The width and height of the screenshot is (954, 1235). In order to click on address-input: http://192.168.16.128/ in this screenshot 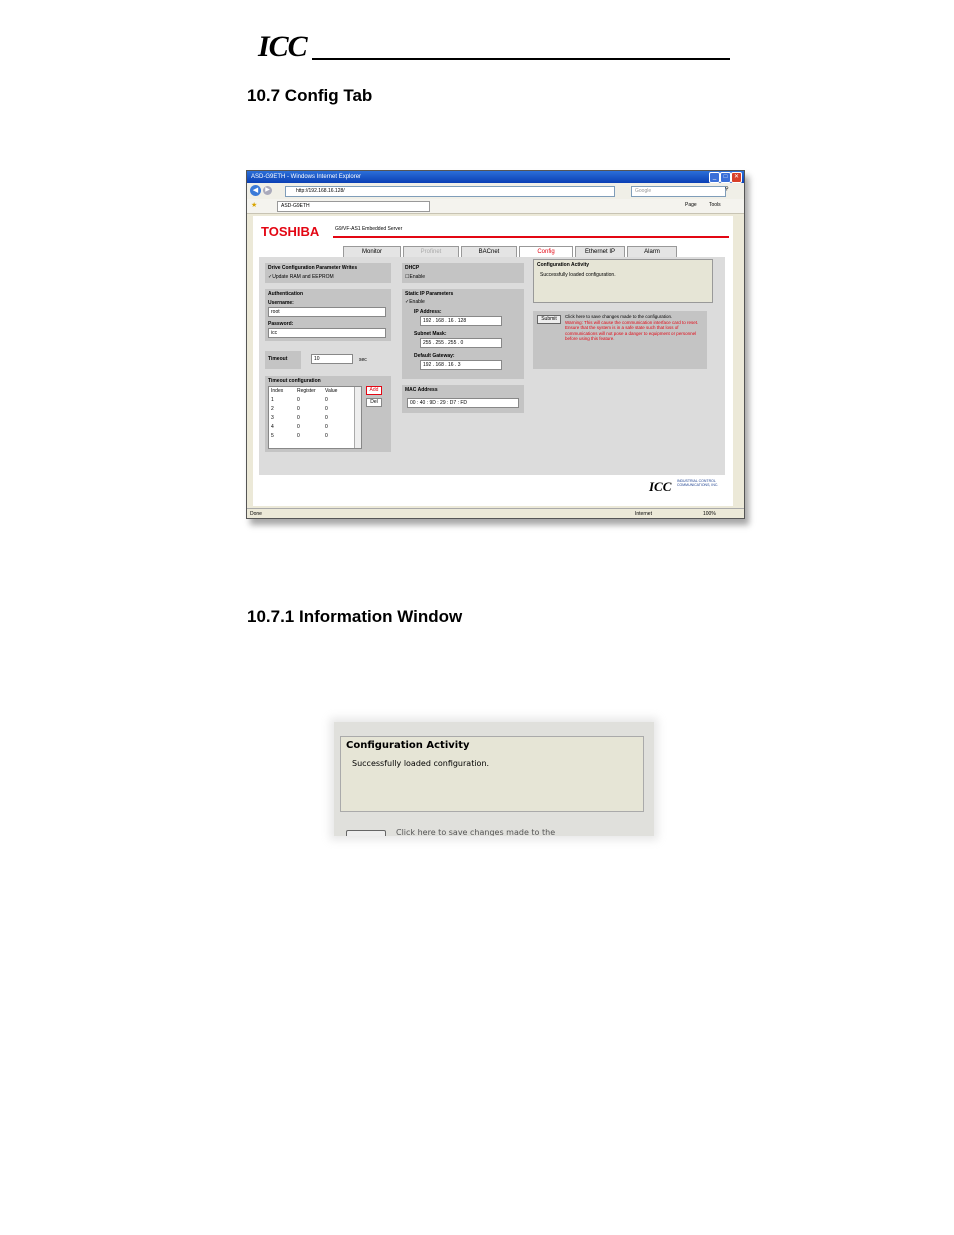, I will do `click(450, 191)`.